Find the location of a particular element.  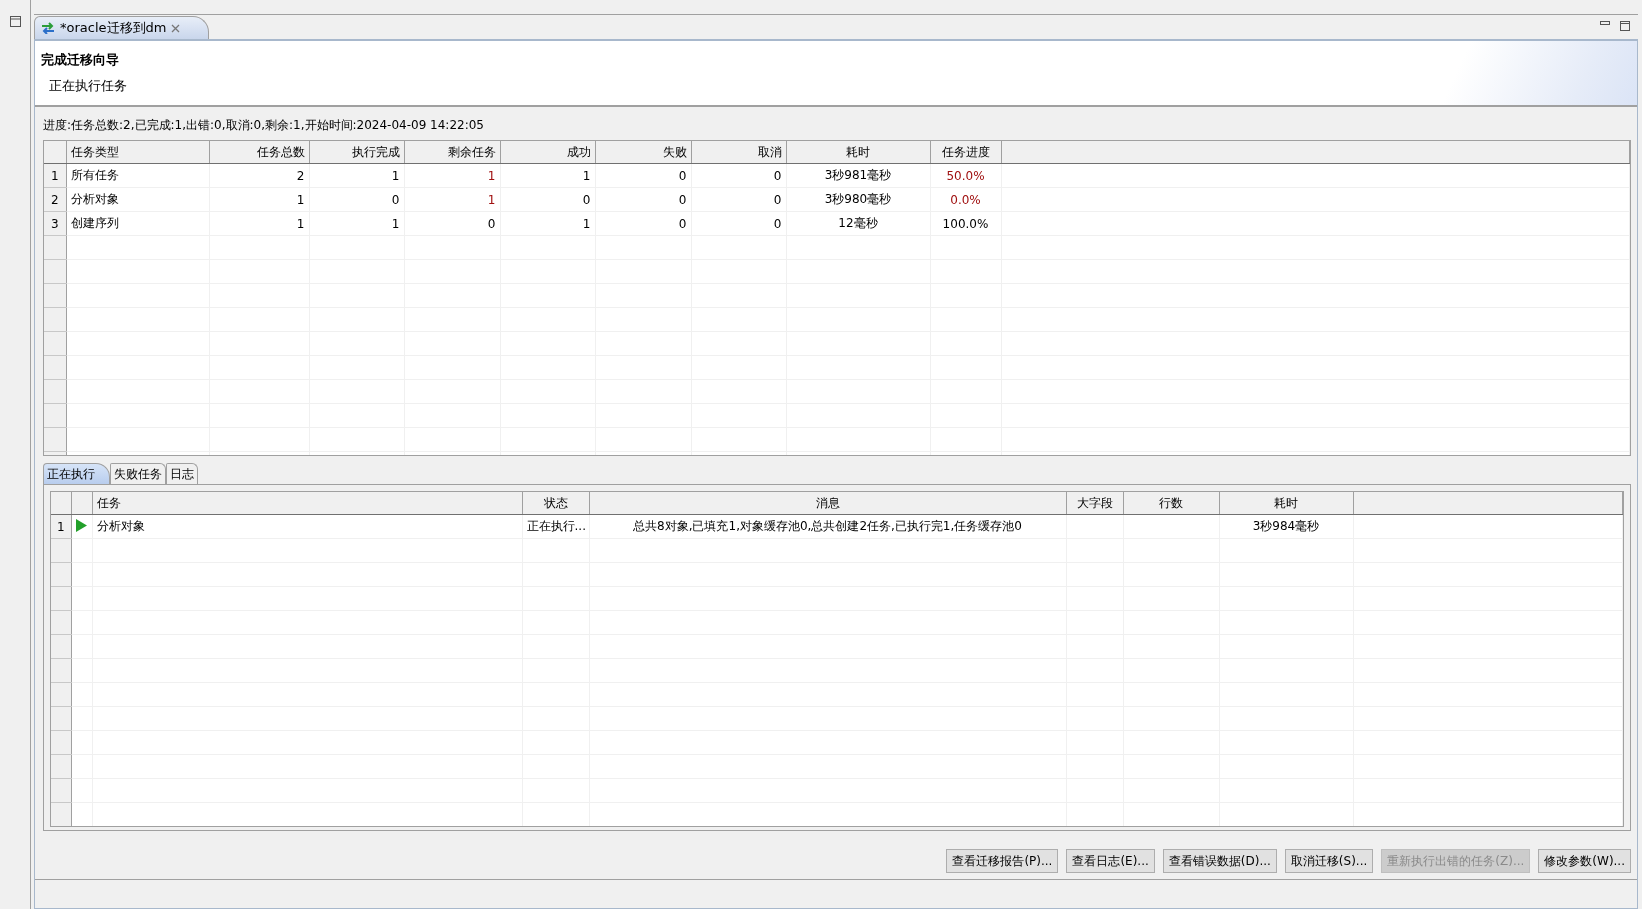

table-cell: 总共8对象,已填充1,对象缓存池0,总共创建2任务,已执行完1,任务缓存池0 is located at coordinates (827, 526).